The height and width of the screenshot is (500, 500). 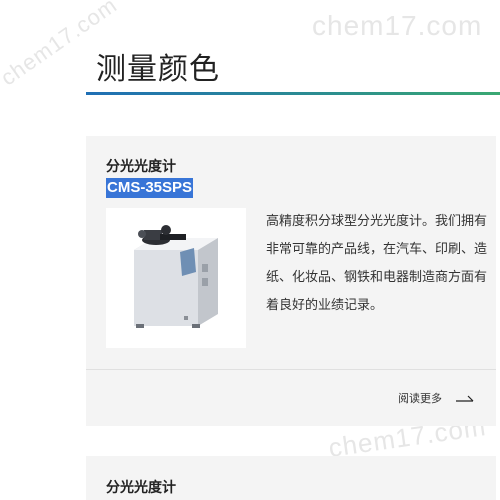 What do you see at coordinates (158, 69) in the screenshot?
I see `page-title: 测量颜色` at bounding box center [158, 69].